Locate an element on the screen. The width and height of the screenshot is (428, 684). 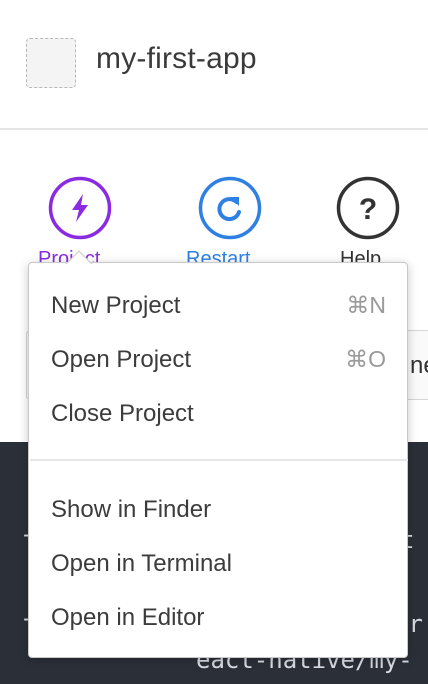
menu-item-label: Open in Editor is located at coordinates (128, 617).